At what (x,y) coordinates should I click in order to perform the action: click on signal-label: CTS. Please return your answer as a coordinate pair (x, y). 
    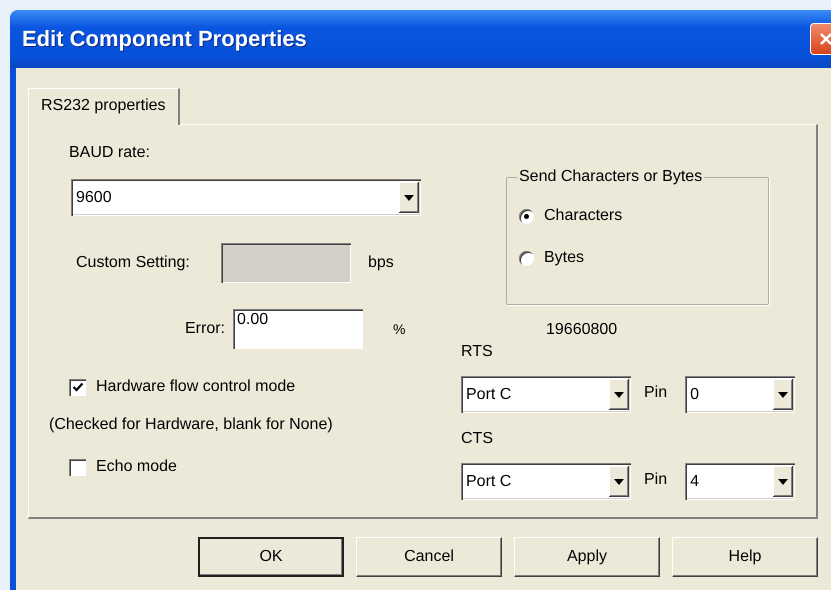
    Looking at the image, I should click on (477, 439).